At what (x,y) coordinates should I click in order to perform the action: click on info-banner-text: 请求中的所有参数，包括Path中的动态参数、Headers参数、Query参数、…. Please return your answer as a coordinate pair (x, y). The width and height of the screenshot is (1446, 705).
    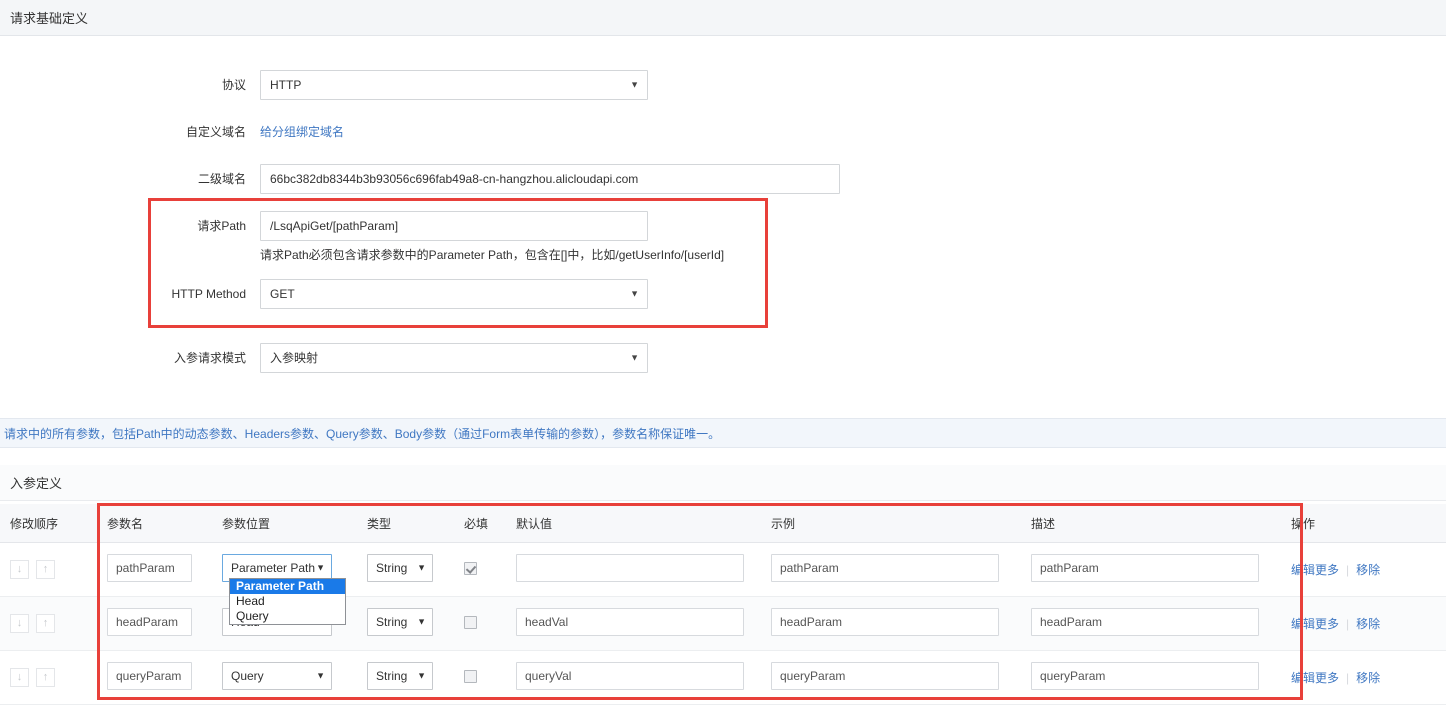
    Looking at the image, I should click on (362, 433).